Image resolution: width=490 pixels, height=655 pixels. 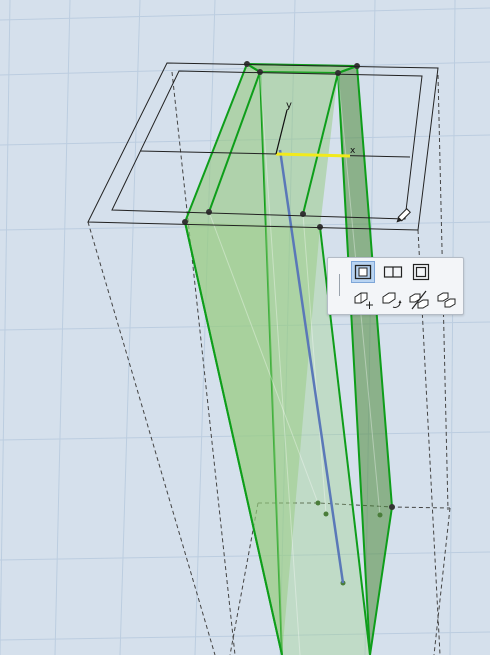 I want to click on offset-outline-icon, so click(x=421, y=272).